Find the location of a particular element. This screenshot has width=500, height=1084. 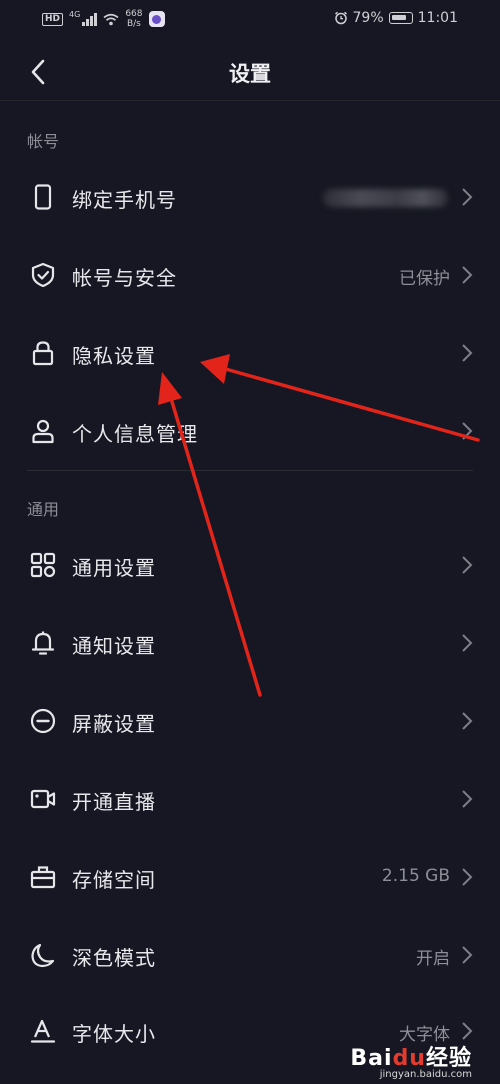

settings-item-notifications: 通知设置 is located at coordinates (250, 643).